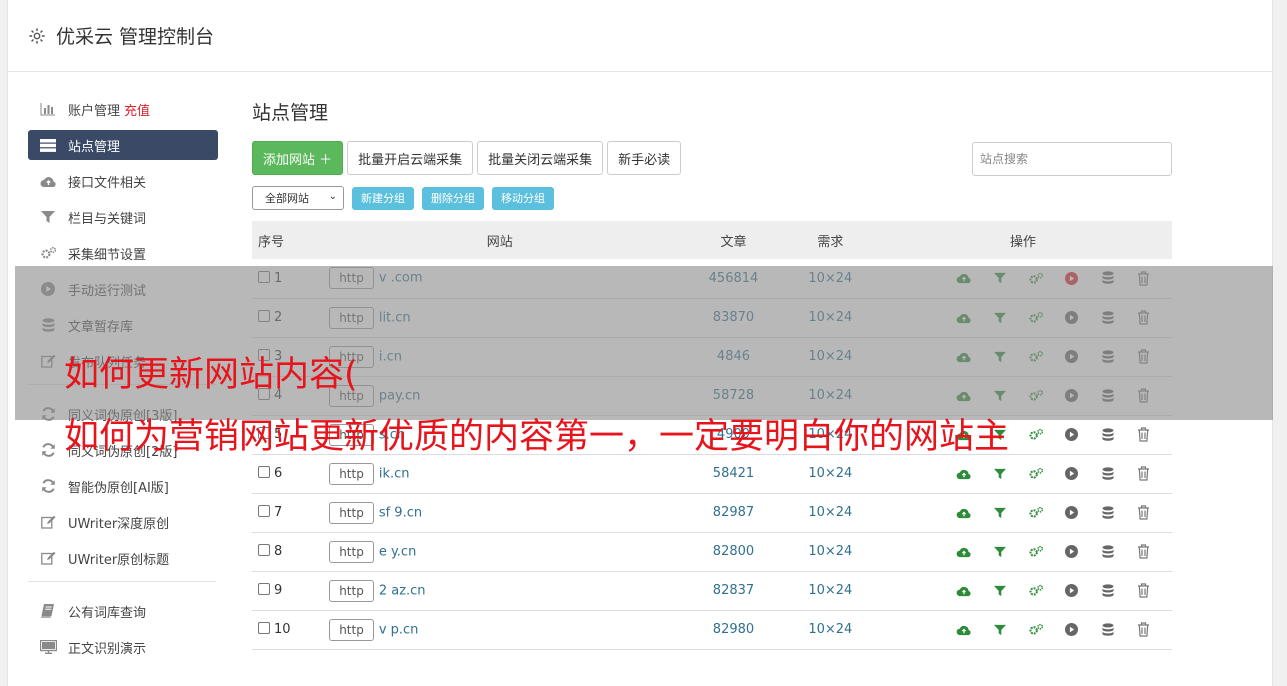 This screenshot has height=686, width=1287. What do you see at coordinates (733, 473) in the screenshot?
I see `article-count: 58421` at bounding box center [733, 473].